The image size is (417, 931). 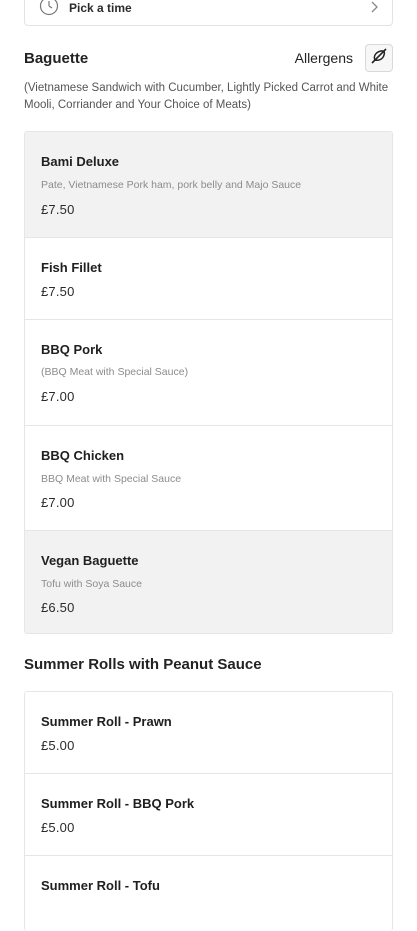 What do you see at coordinates (90, 560) in the screenshot?
I see `item-name: Vegan Baguette` at bounding box center [90, 560].